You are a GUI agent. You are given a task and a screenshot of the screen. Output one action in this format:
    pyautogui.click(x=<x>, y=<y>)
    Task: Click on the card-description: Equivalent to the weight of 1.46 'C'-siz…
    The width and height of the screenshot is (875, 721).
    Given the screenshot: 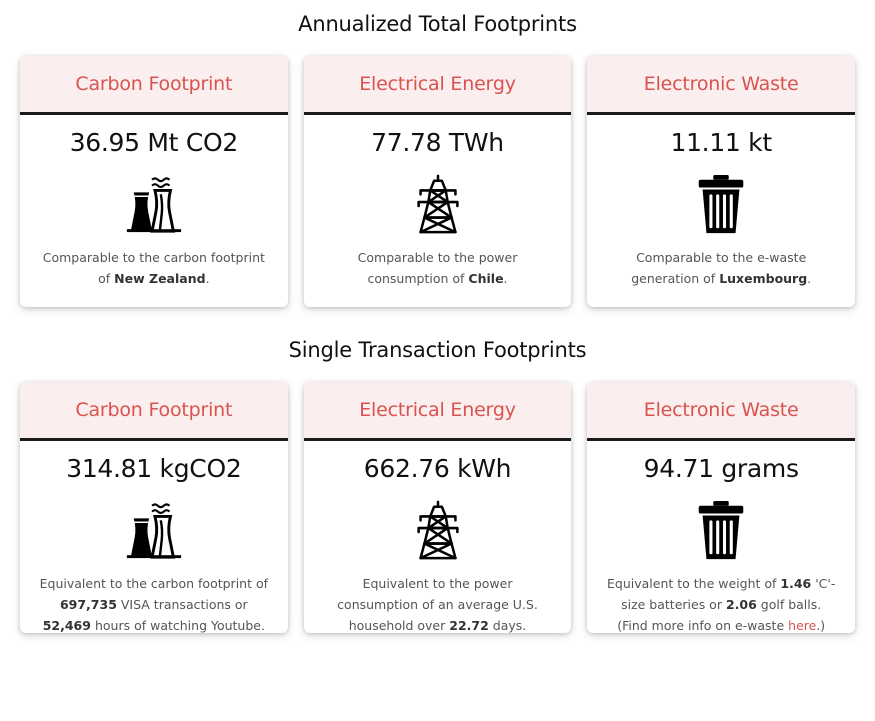 What is the action you would take?
    pyautogui.click(x=721, y=604)
    